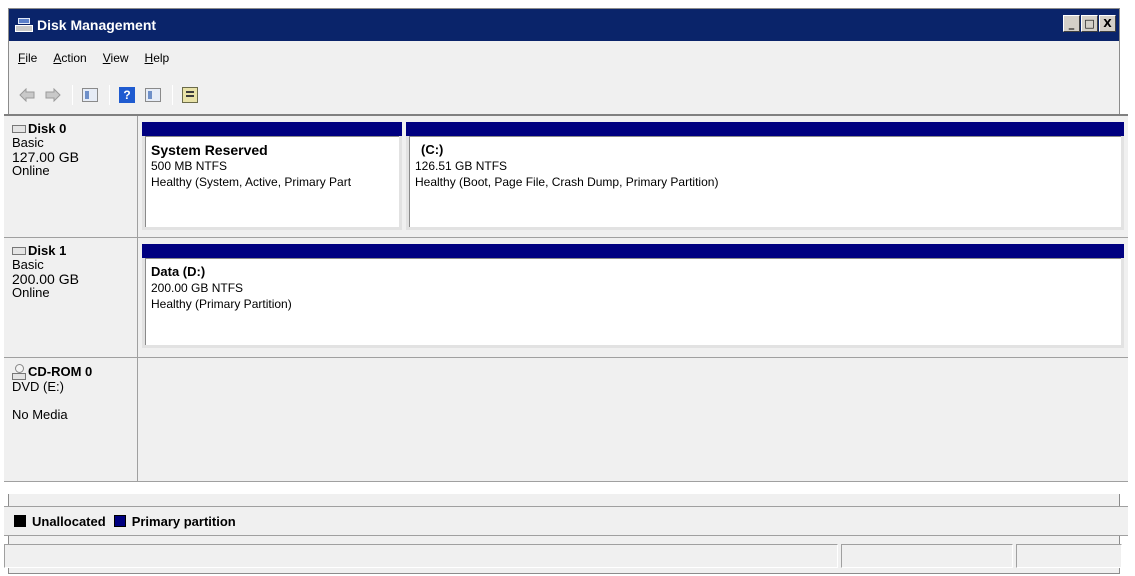  Describe the element at coordinates (178, 271) in the screenshot. I see `partition-name: Data (D:)` at that location.